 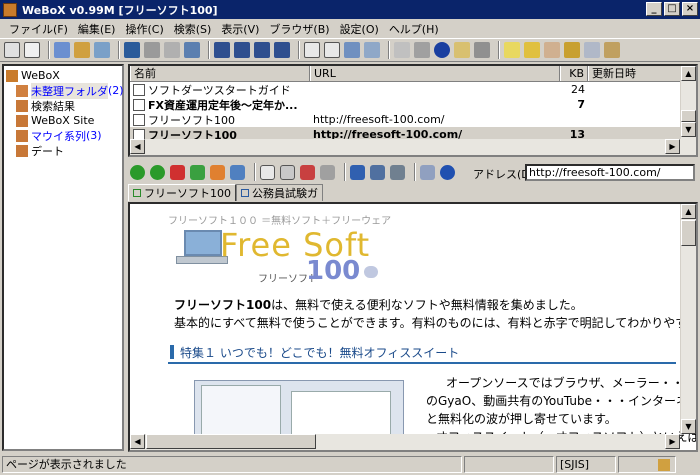 I want to click on page-copy-icon, so click(x=287, y=172).